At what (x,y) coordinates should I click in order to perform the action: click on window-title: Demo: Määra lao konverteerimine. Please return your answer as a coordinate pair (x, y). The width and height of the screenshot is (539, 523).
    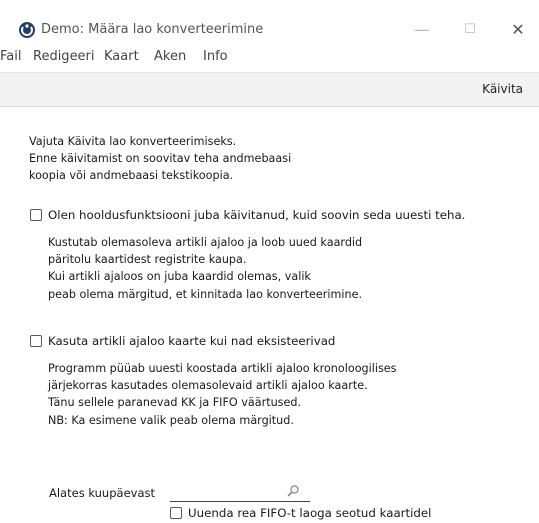
    Looking at the image, I should click on (152, 29).